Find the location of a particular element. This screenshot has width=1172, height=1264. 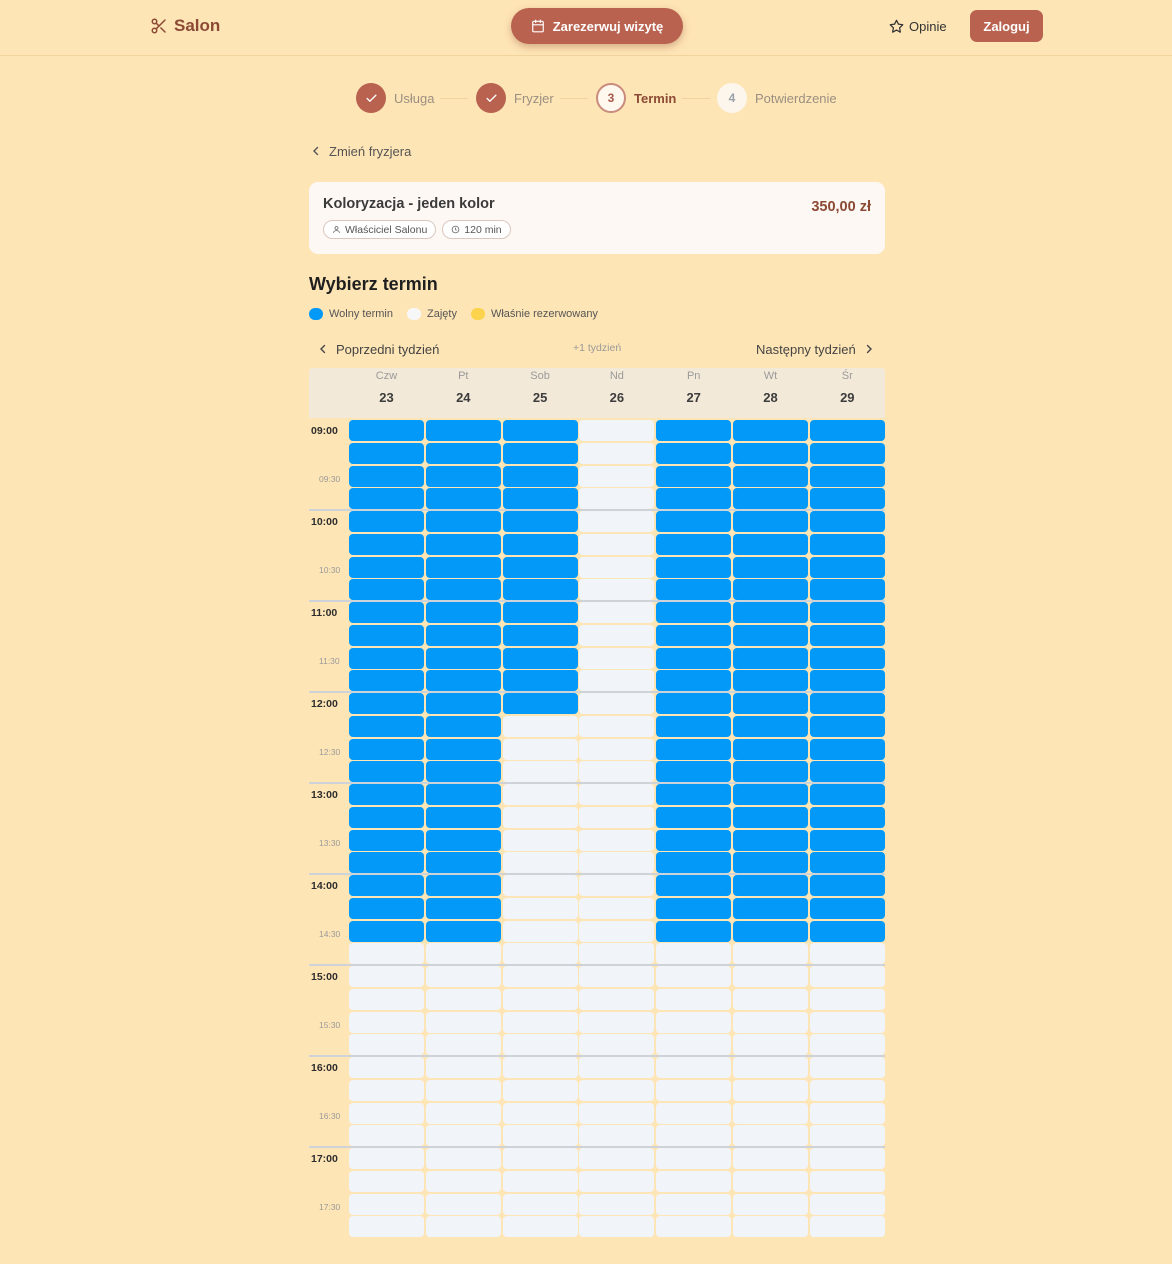

previous-week-button: Poprzedni tydzień is located at coordinates (378, 349).